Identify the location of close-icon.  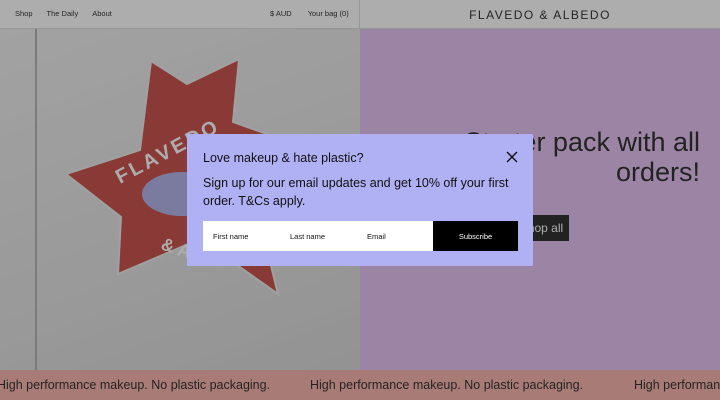
(512, 157).